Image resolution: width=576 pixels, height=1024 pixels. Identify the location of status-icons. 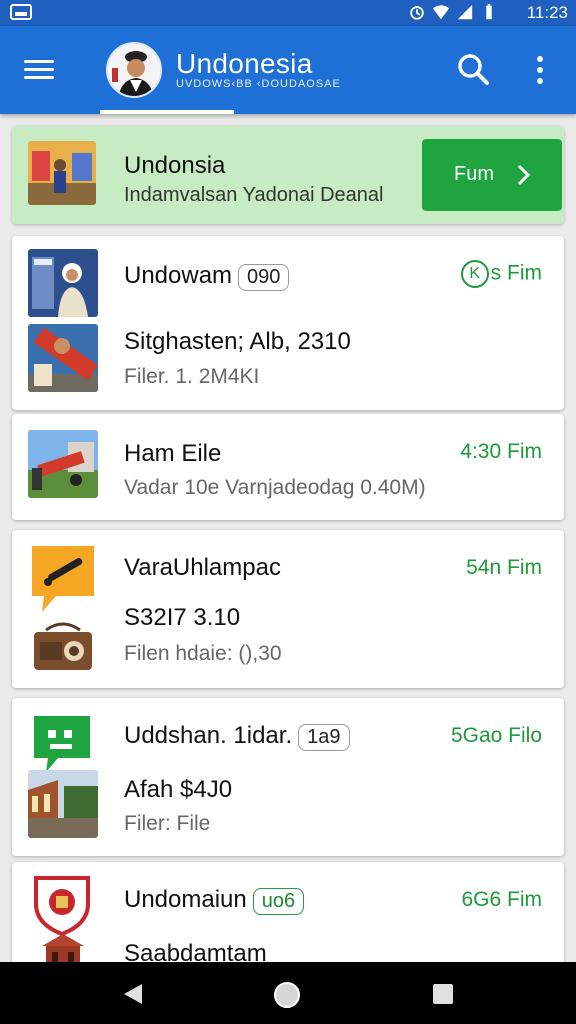
(453, 12).